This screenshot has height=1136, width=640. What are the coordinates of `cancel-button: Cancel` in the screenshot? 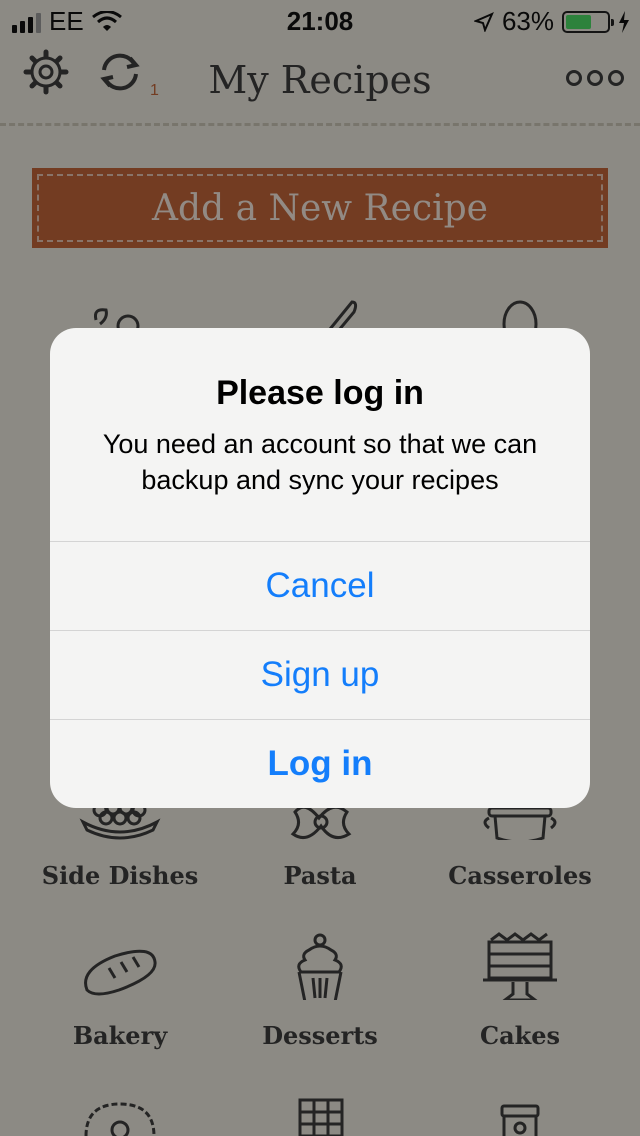 It's located at (320, 585).